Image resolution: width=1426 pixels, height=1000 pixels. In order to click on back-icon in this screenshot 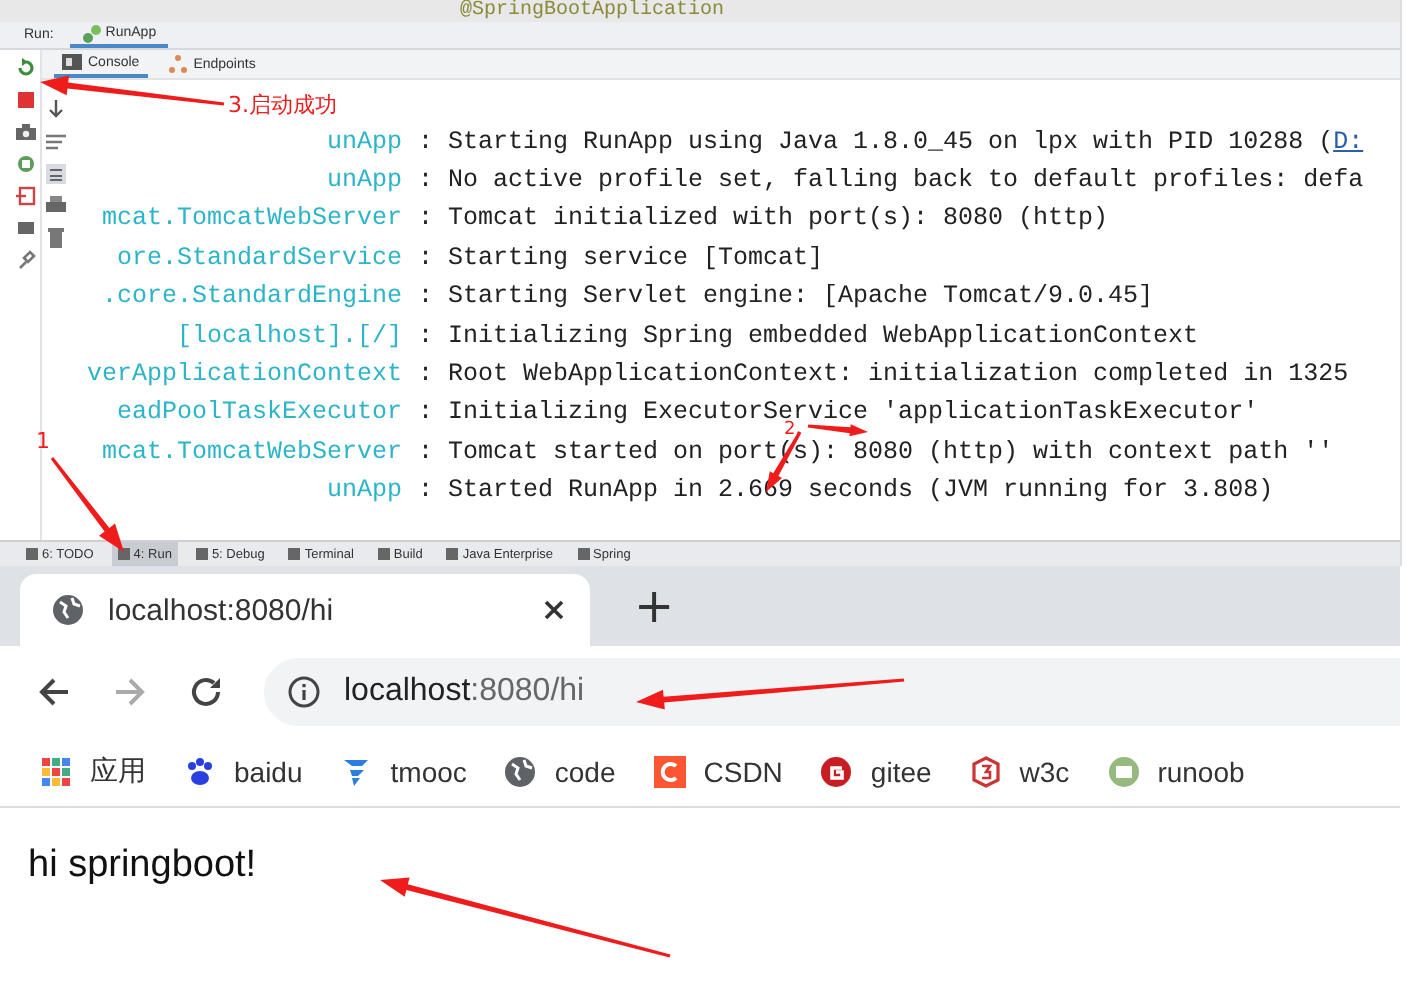, I will do `click(54, 692)`.